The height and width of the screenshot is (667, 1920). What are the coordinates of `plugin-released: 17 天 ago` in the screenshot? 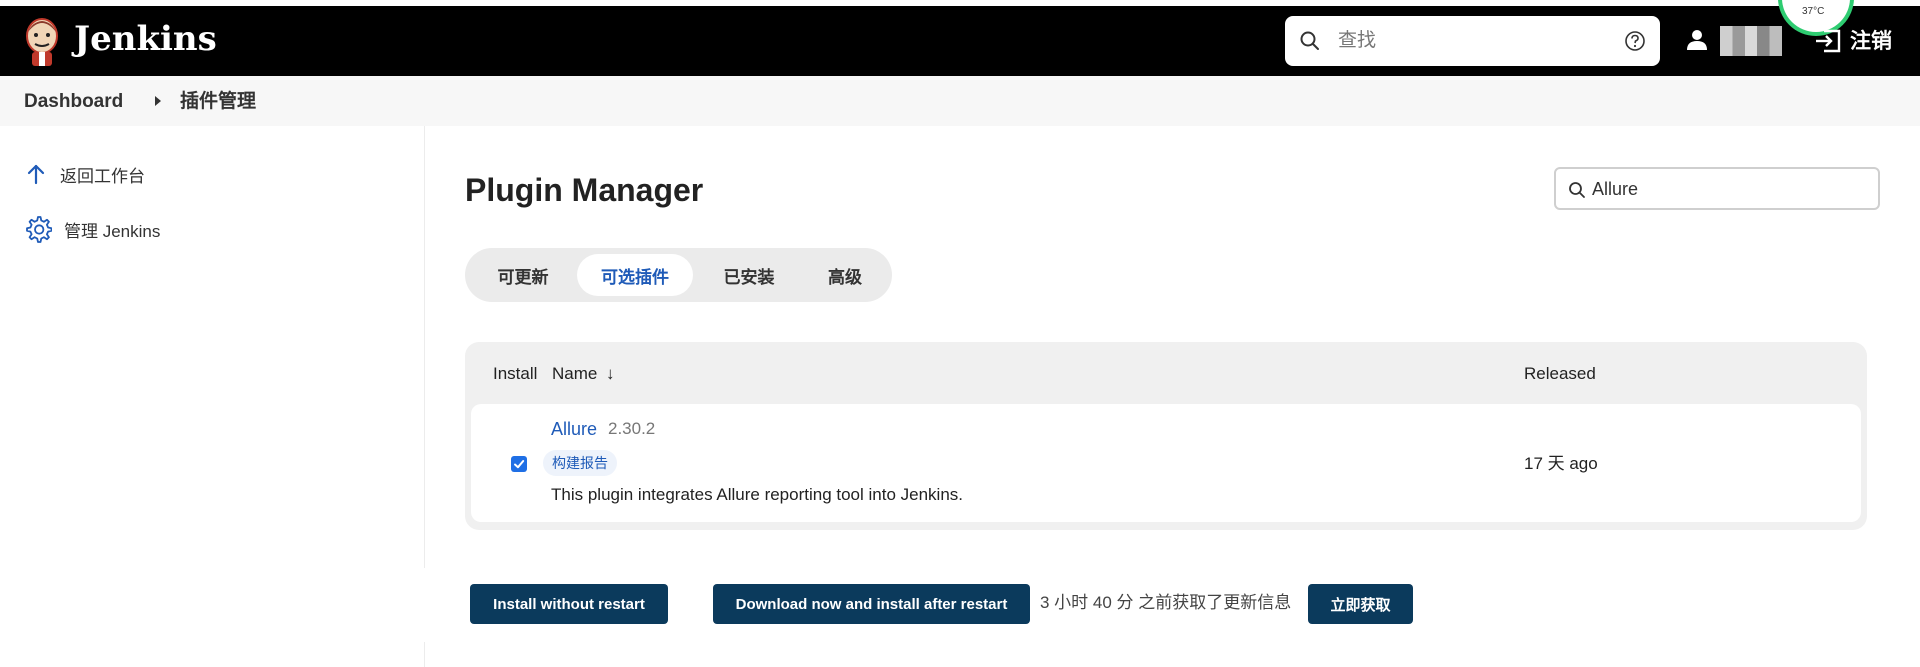 It's located at (1561, 463).